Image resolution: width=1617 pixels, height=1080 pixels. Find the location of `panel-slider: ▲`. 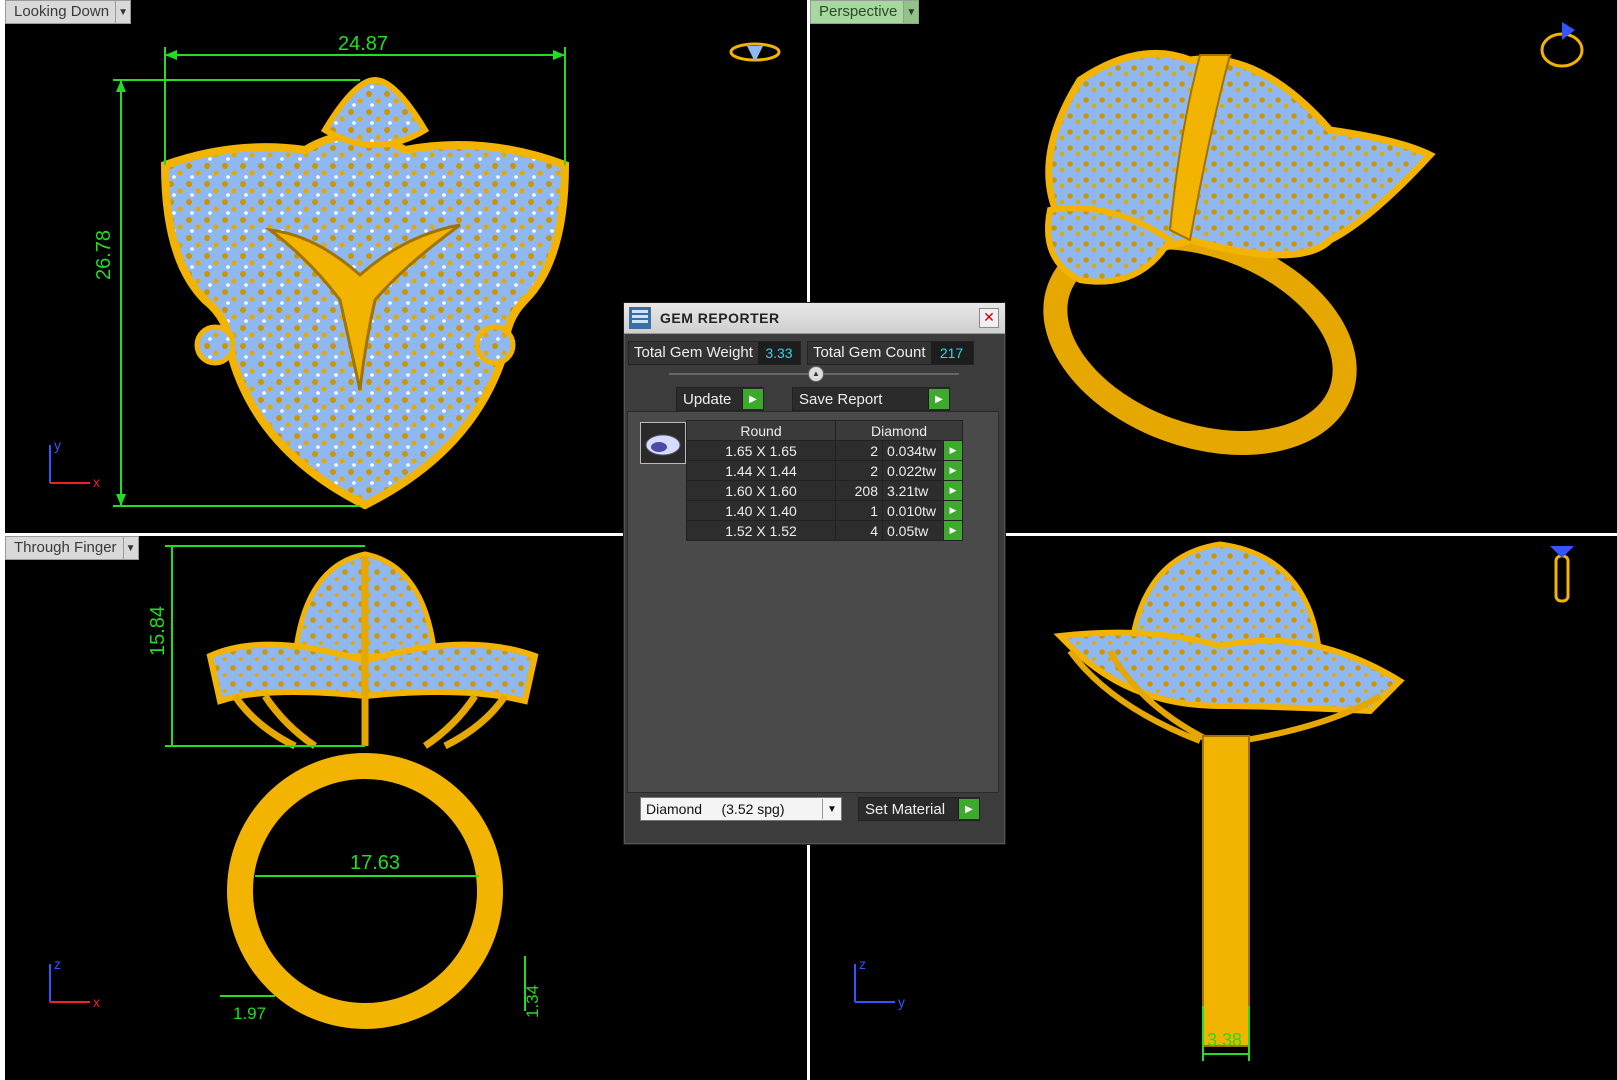

panel-slider: ▲ is located at coordinates (814, 374).